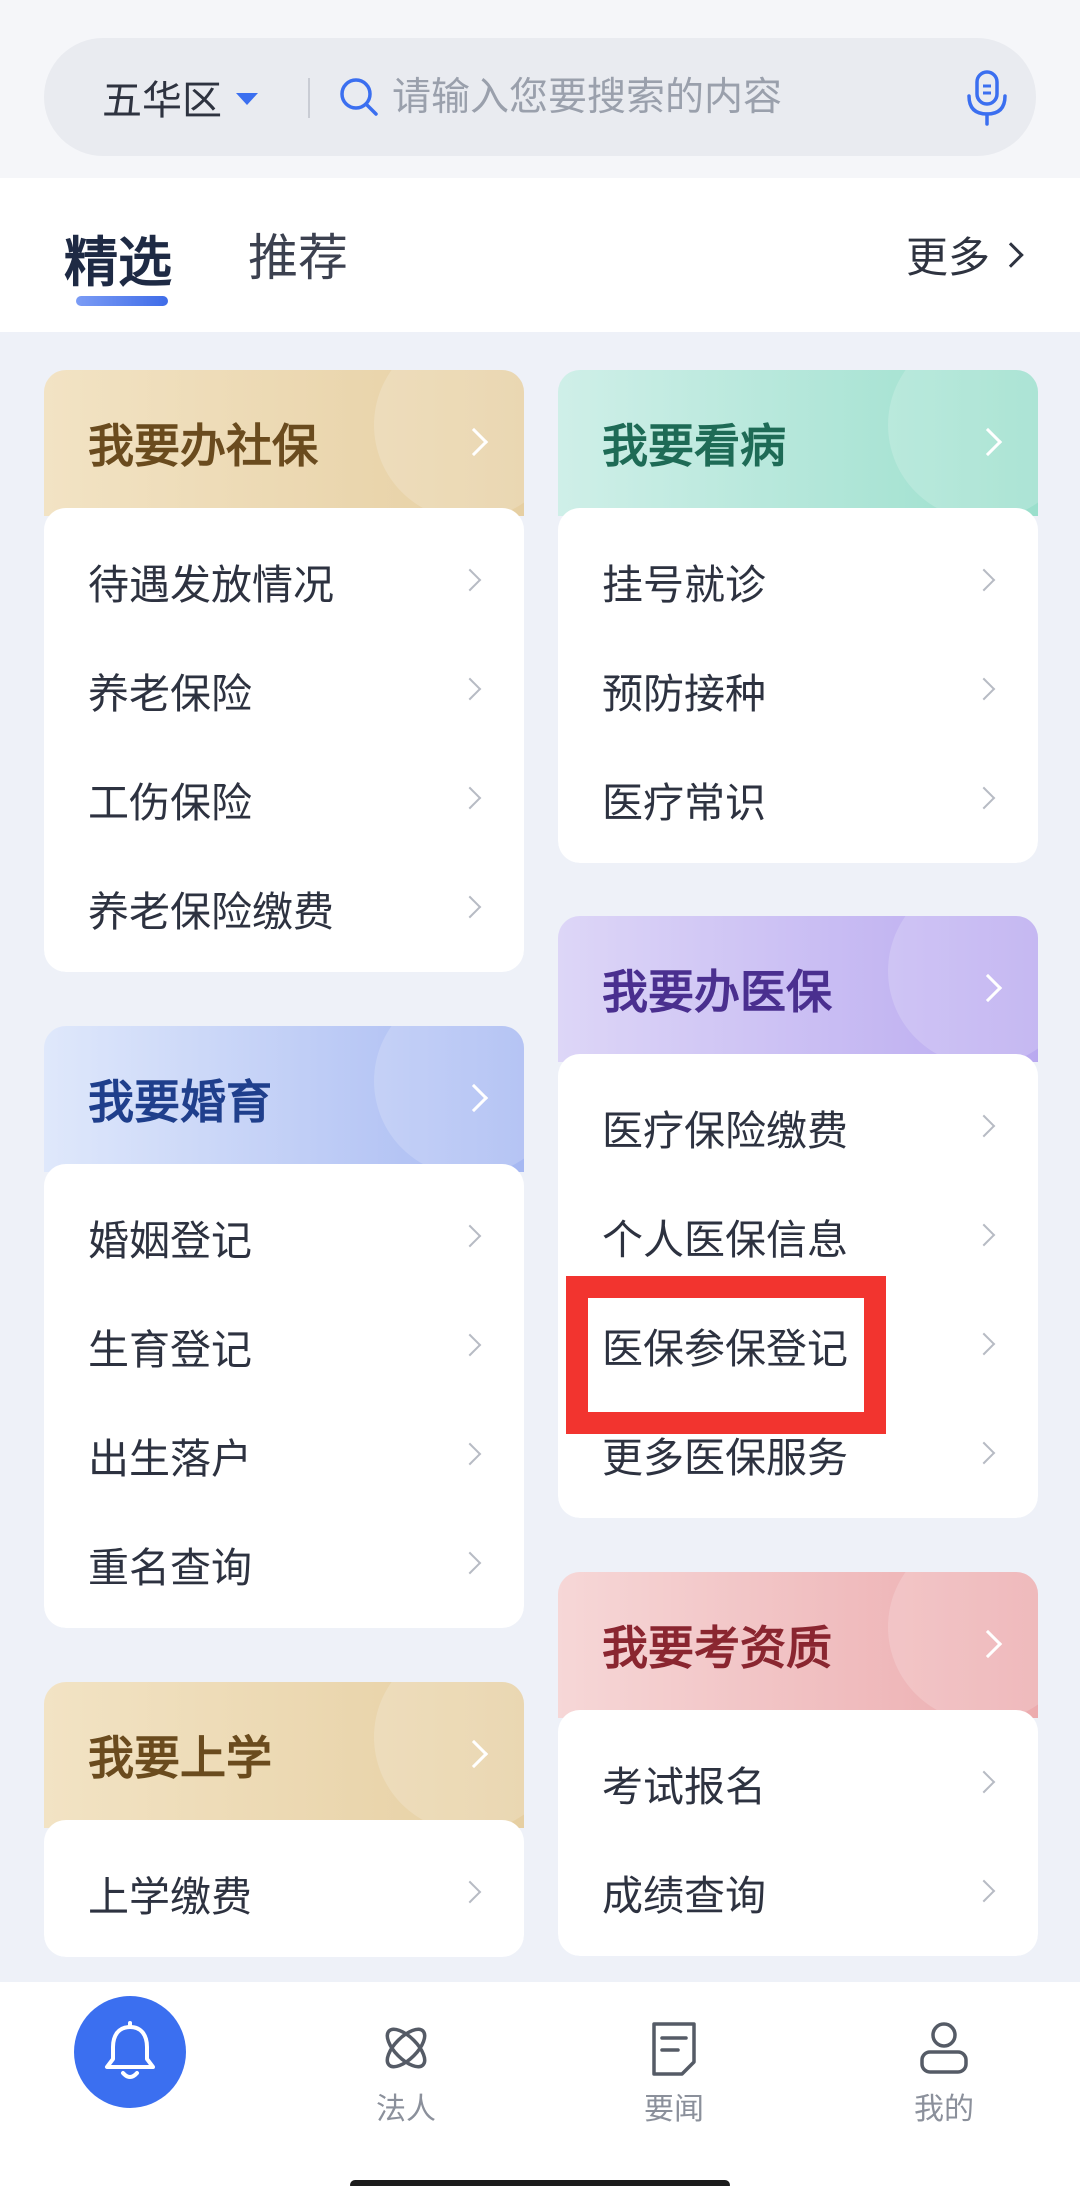  What do you see at coordinates (652, 97) in the screenshot?
I see `search-input` at bounding box center [652, 97].